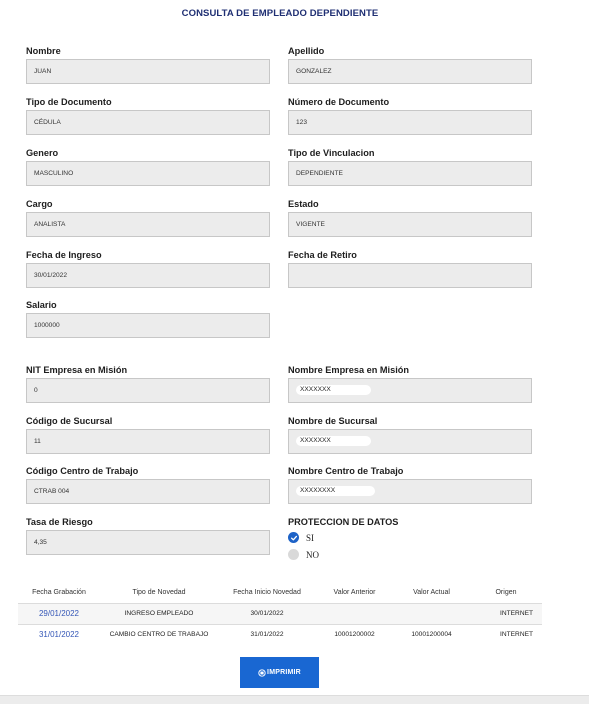 This screenshot has height=704, width=589. What do you see at coordinates (159, 634) in the screenshot?
I see `cell-tipo-novedad: CAMBIO CENTRO DE TRABAJO` at bounding box center [159, 634].